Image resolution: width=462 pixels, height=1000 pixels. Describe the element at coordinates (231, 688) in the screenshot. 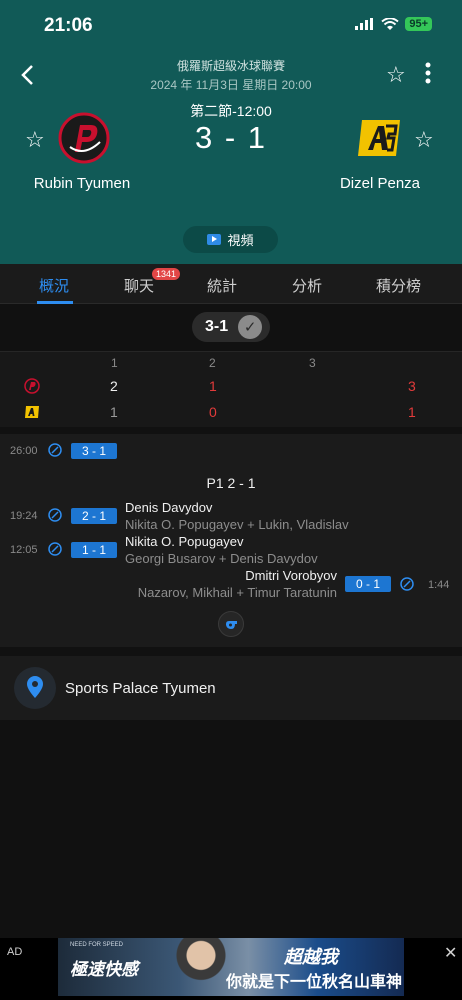

I see `venue-row: Sports Palace Tyumen` at that location.